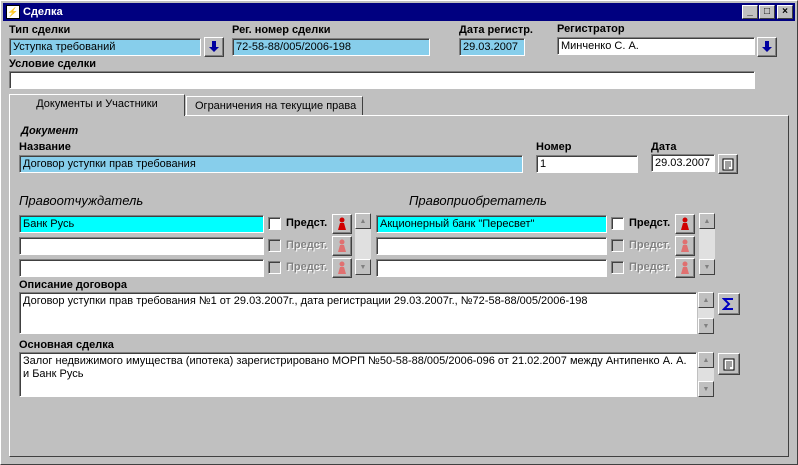  What do you see at coordinates (382, 80) in the screenshot?
I see `condition-field` at bounding box center [382, 80].